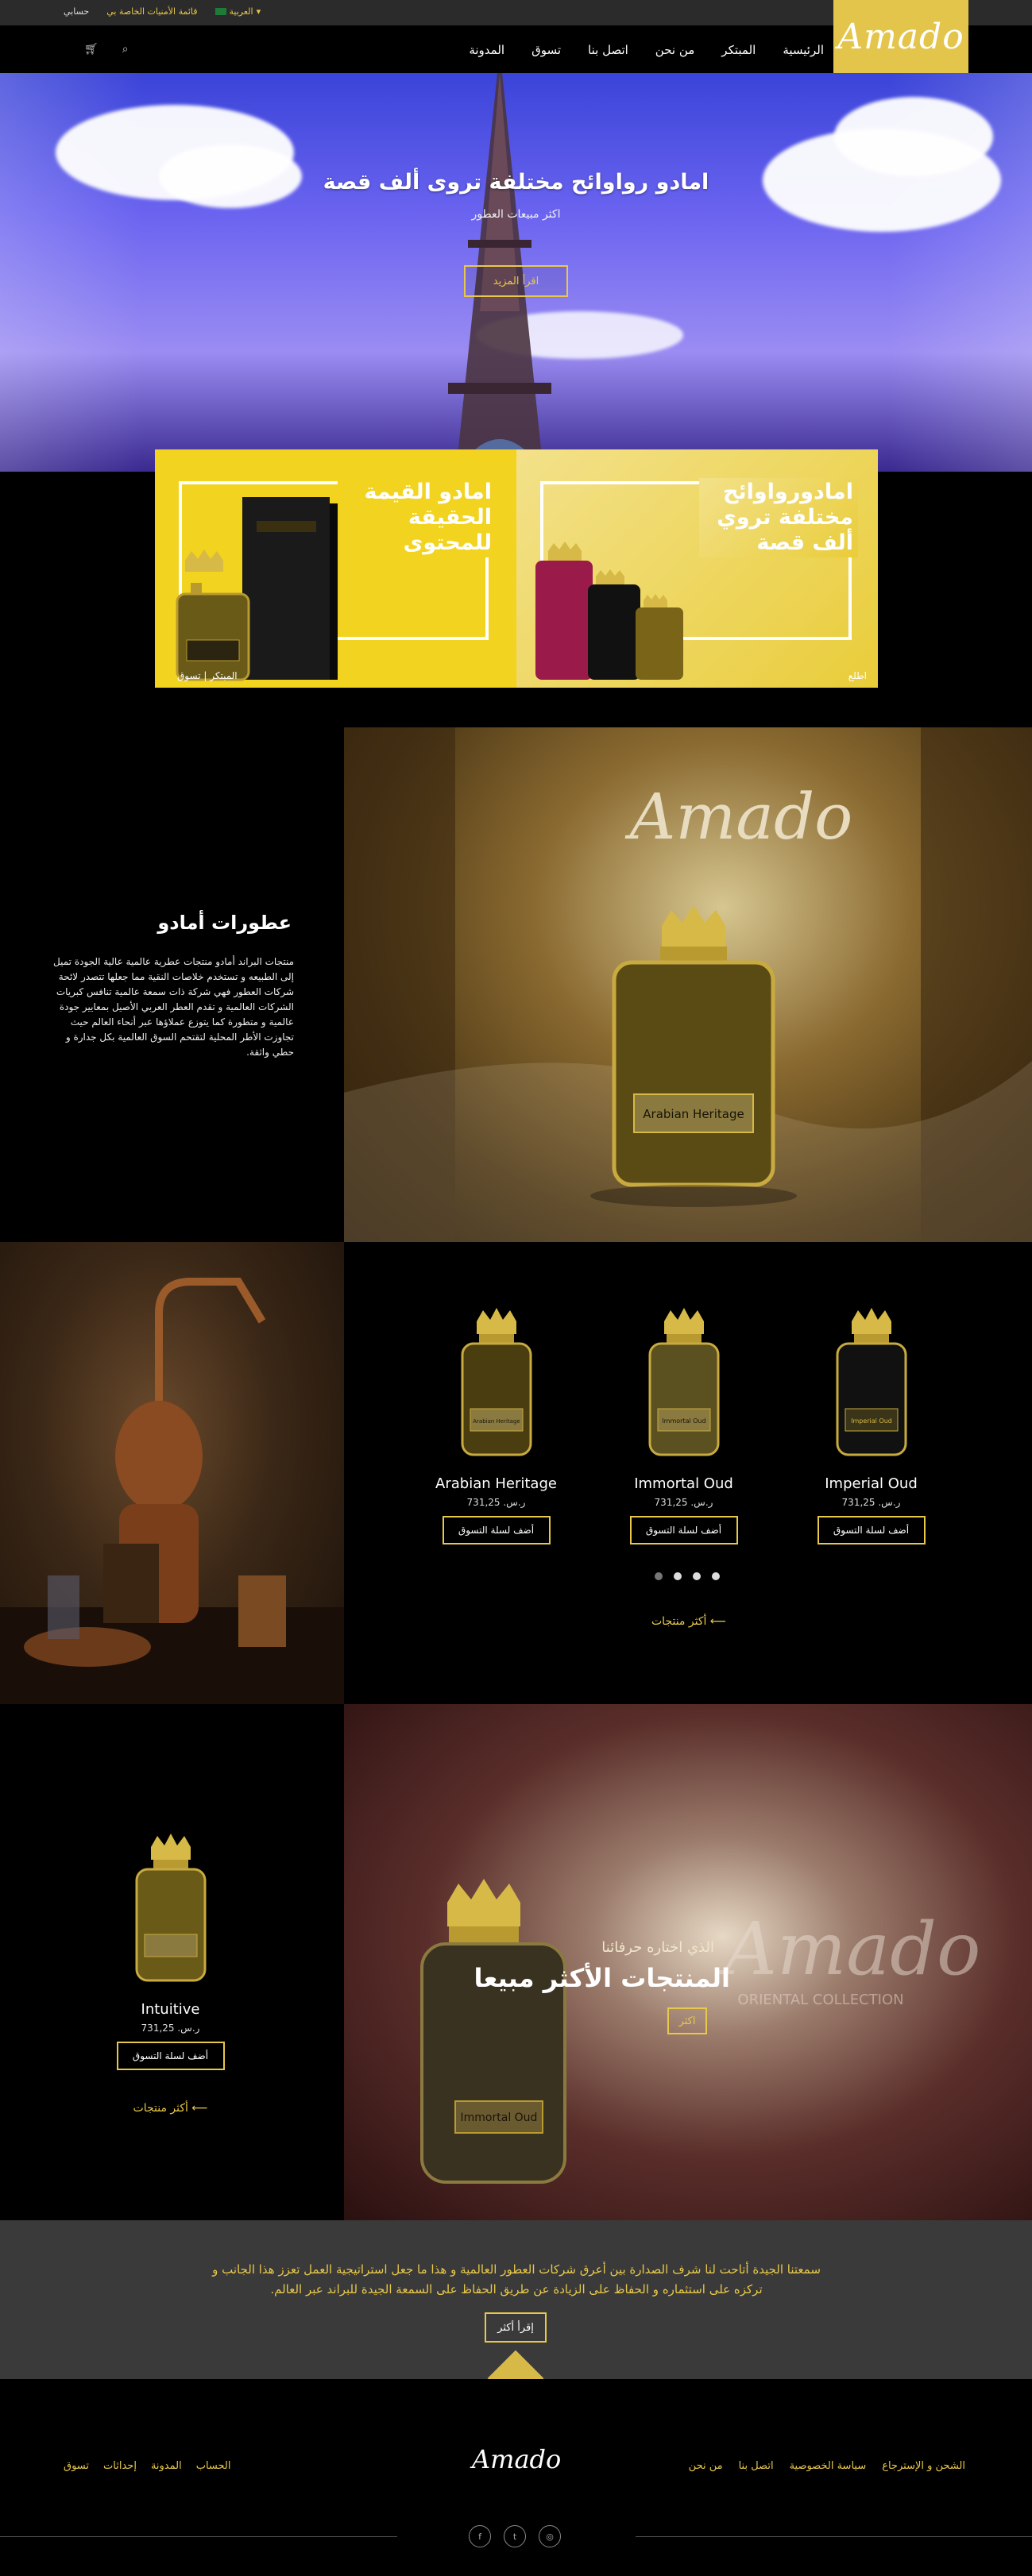  I want to click on footer-link-account: الحساب, so click(214, 2466).